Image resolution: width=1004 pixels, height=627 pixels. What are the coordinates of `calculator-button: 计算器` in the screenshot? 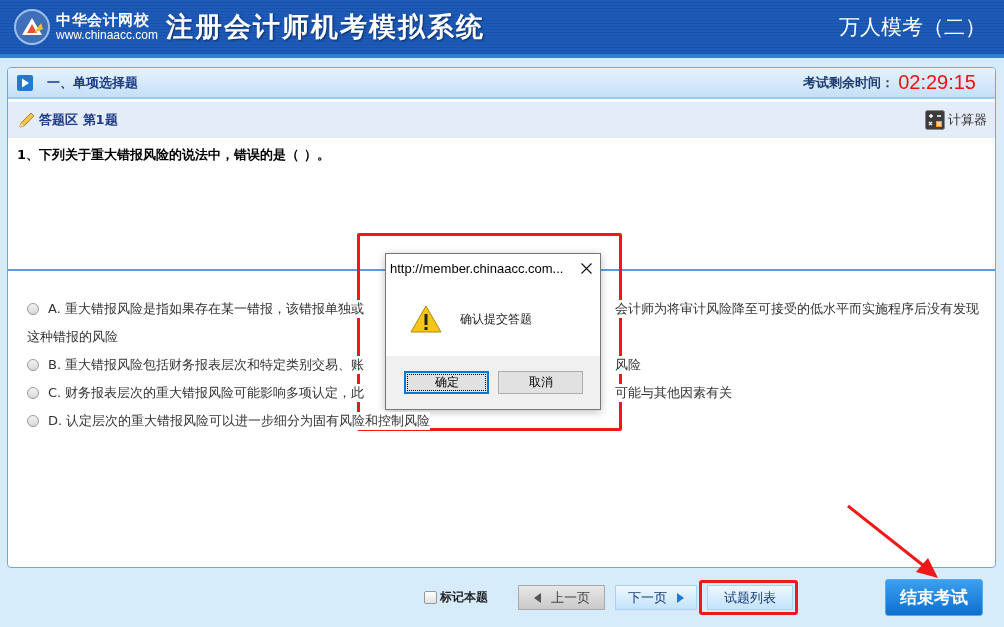 It's located at (956, 120).